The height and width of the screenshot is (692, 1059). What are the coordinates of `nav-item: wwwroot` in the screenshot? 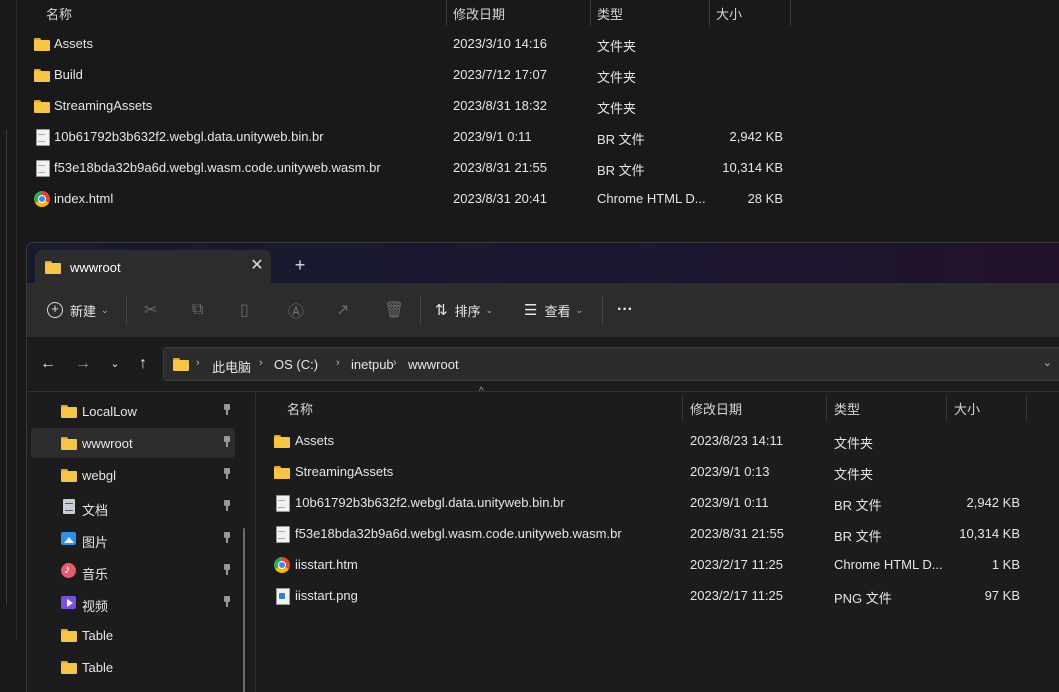 It's located at (133, 443).